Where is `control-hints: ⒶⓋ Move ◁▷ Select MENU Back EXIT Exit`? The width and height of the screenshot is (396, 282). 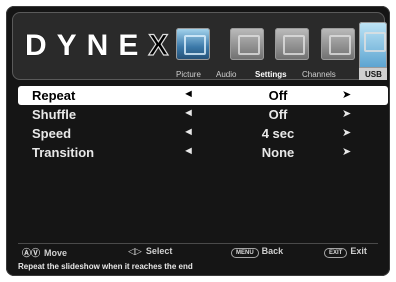 control-hints: ⒶⓋ Move ◁▷ Select MENU Back EXIT Exit is located at coordinates (199, 253).